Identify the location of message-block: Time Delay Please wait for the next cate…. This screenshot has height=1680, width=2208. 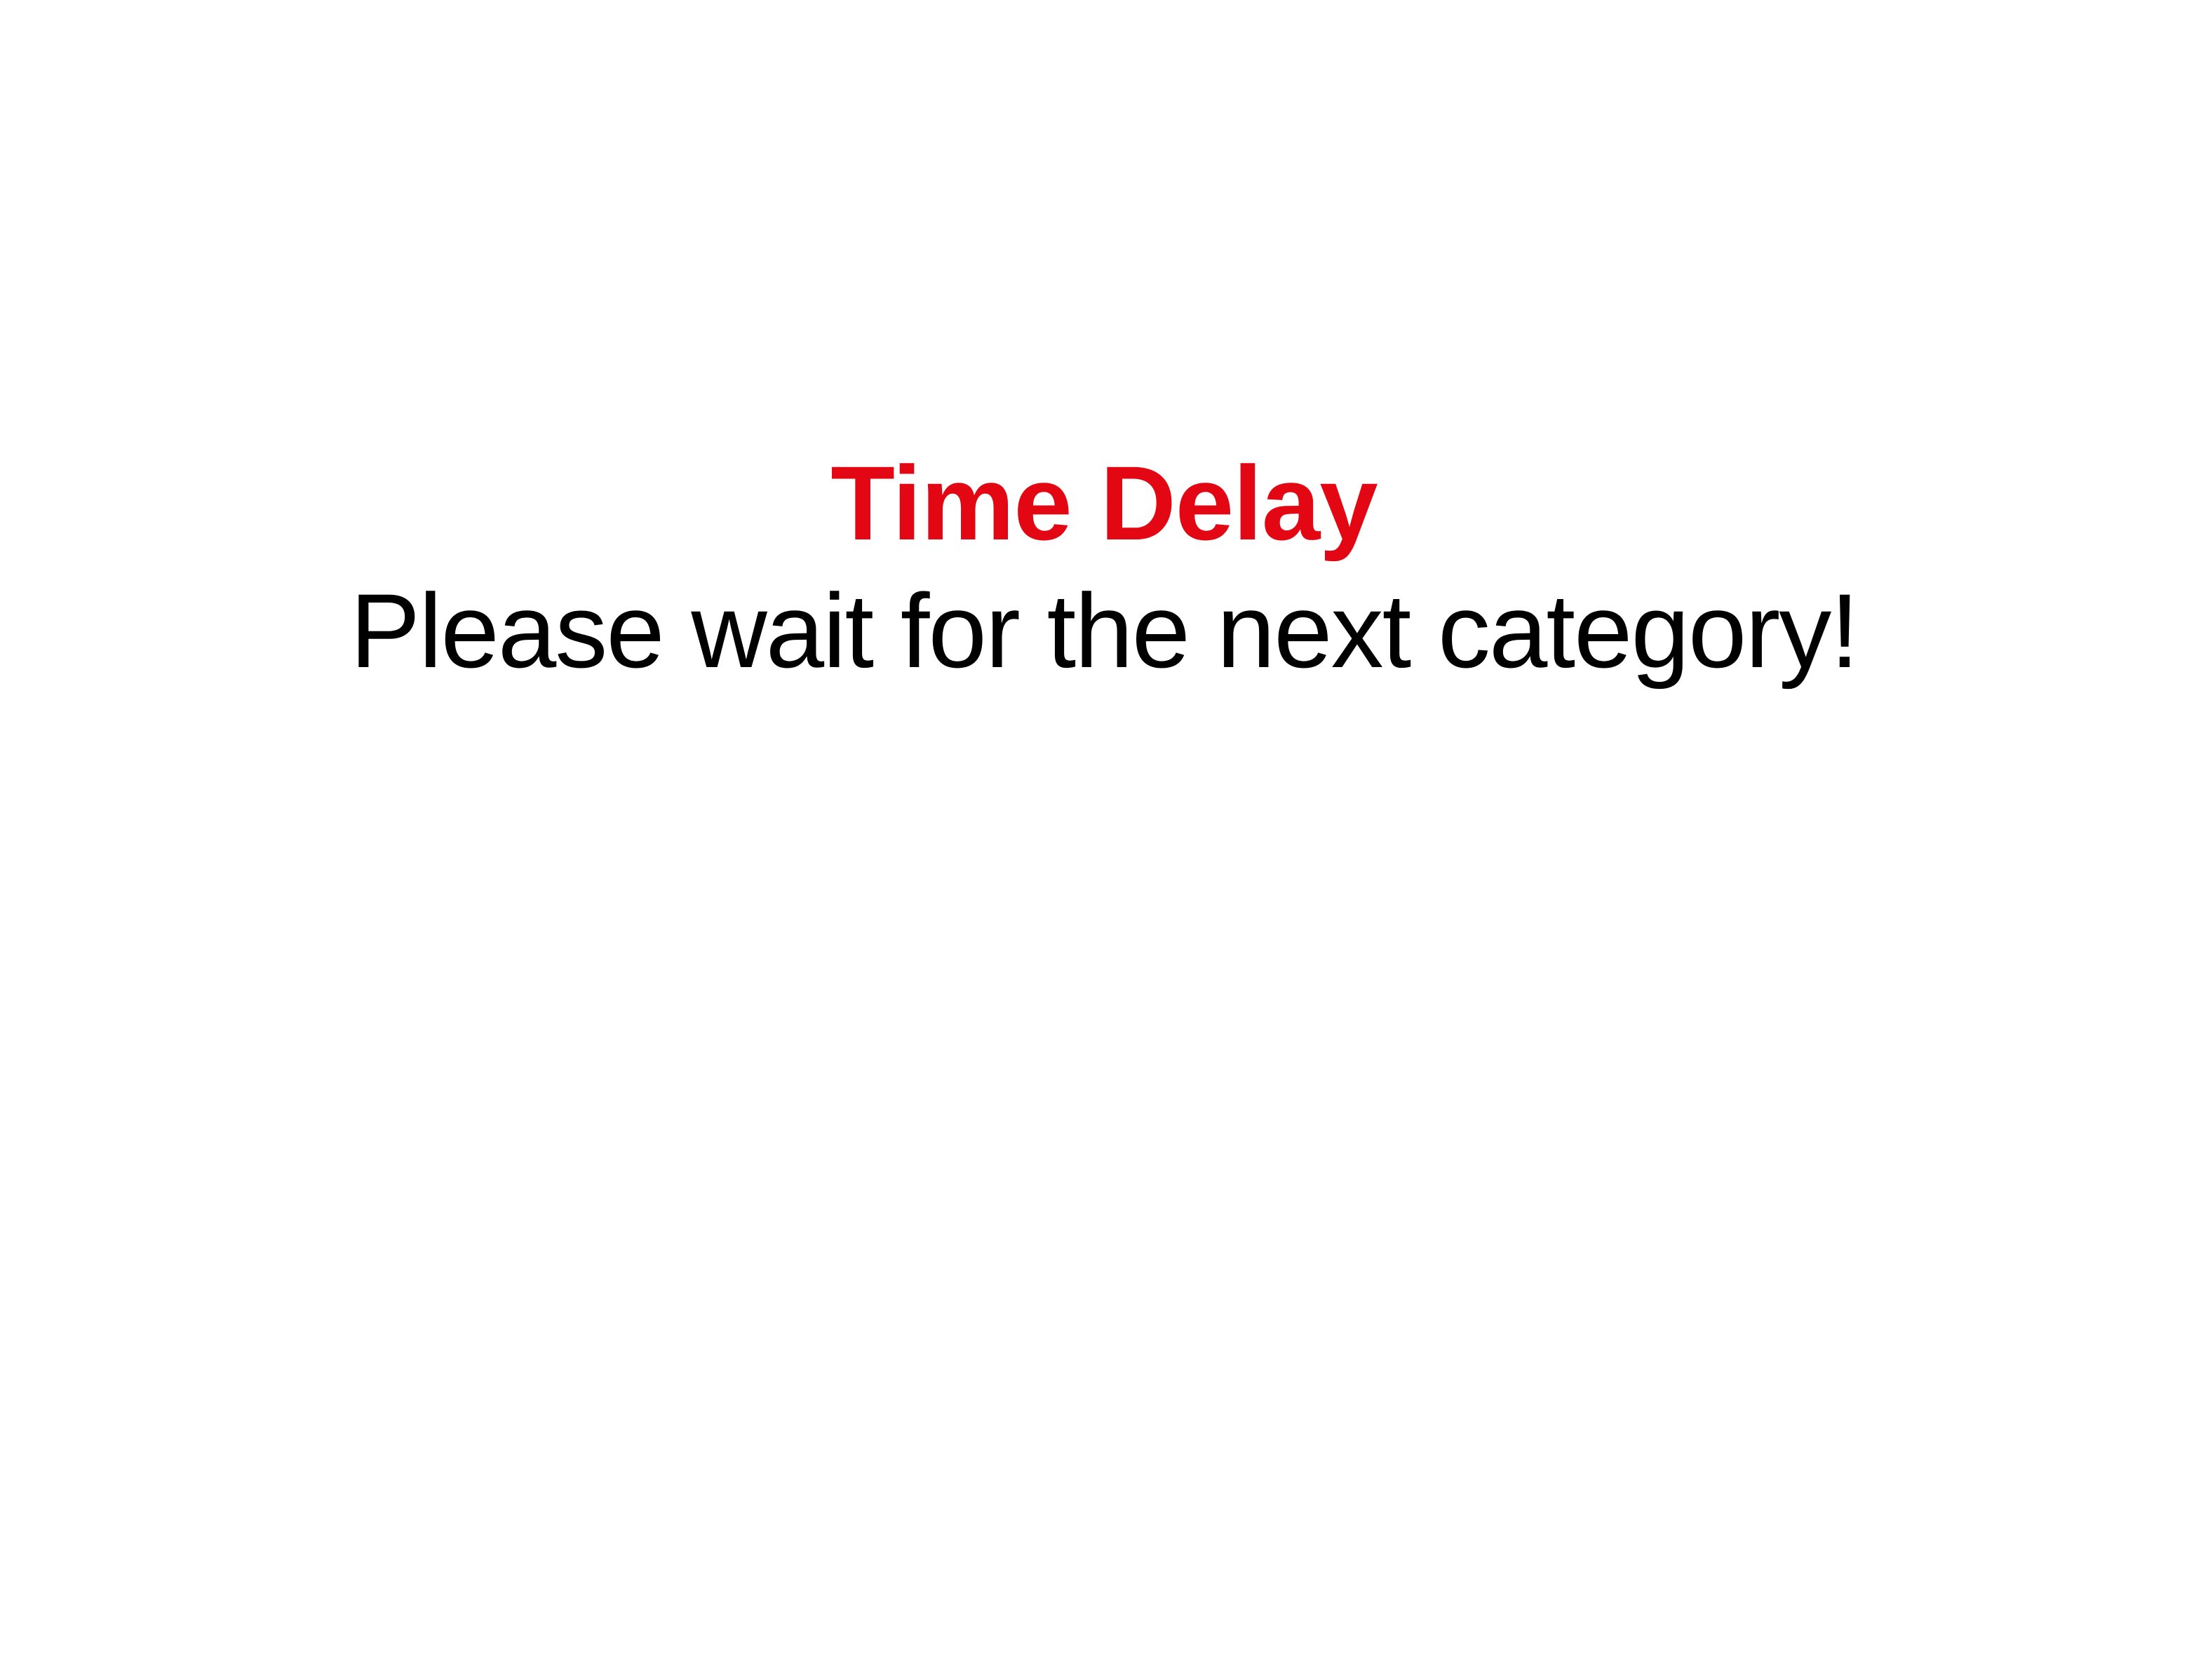
(1104, 567).